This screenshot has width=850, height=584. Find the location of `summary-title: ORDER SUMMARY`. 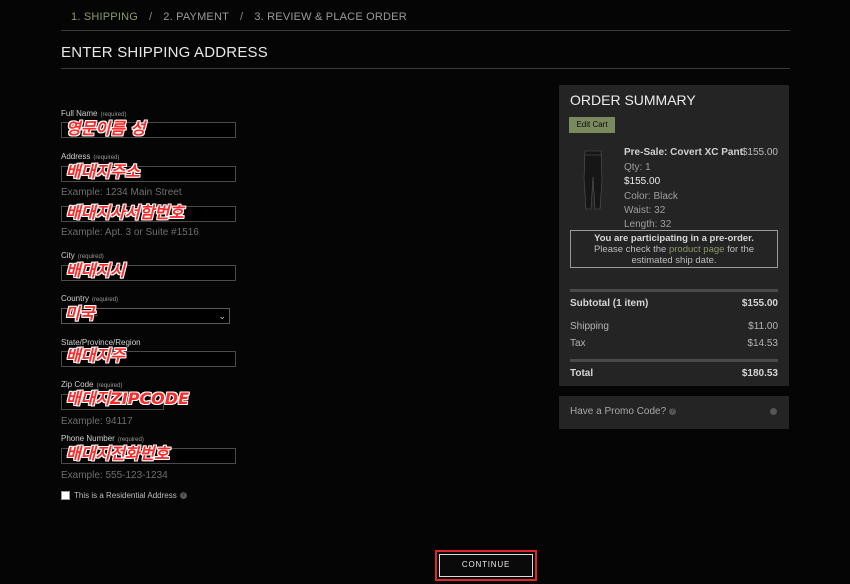

summary-title: ORDER SUMMARY is located at coordinates (633, 100).